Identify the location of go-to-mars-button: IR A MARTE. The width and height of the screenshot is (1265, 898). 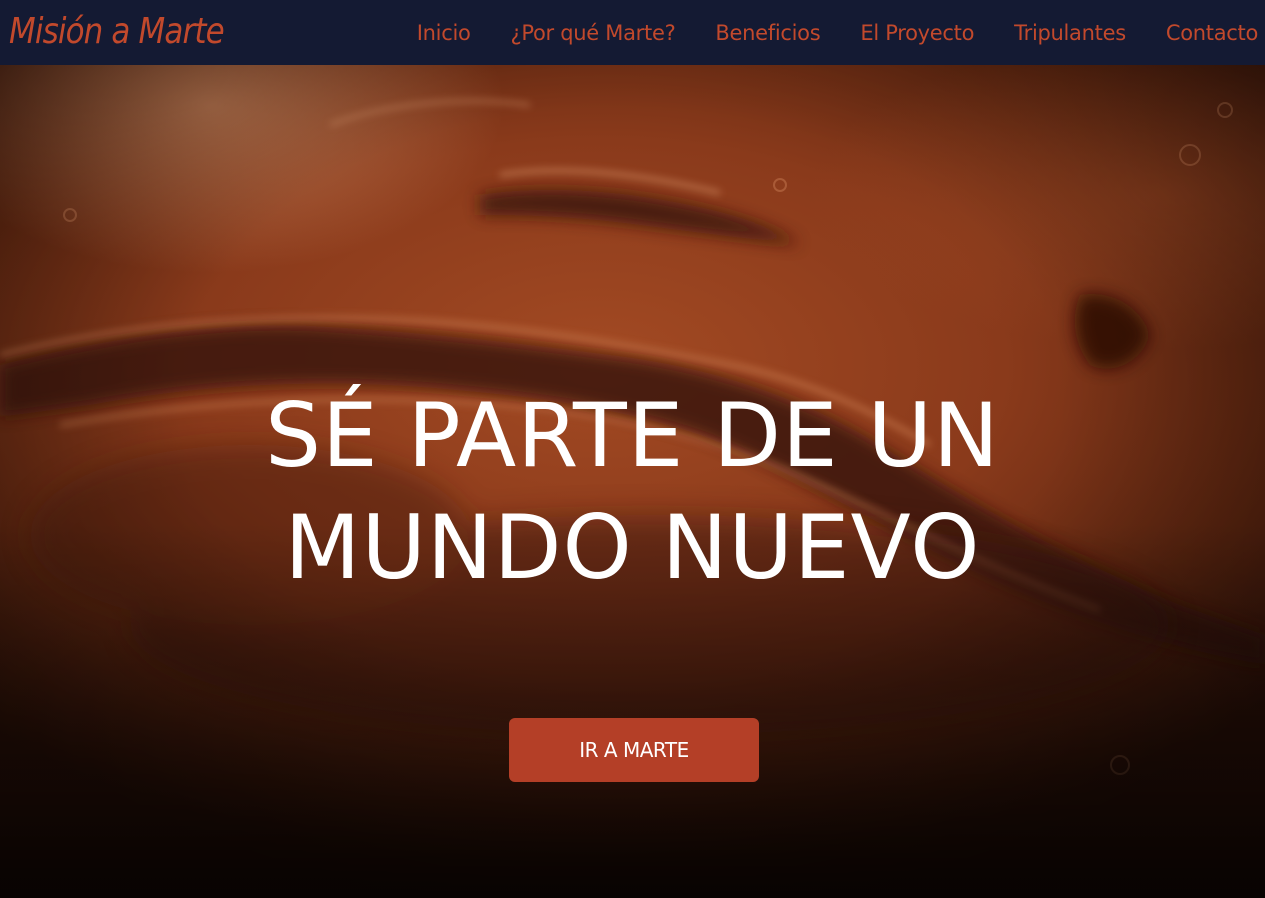
(634, 750).